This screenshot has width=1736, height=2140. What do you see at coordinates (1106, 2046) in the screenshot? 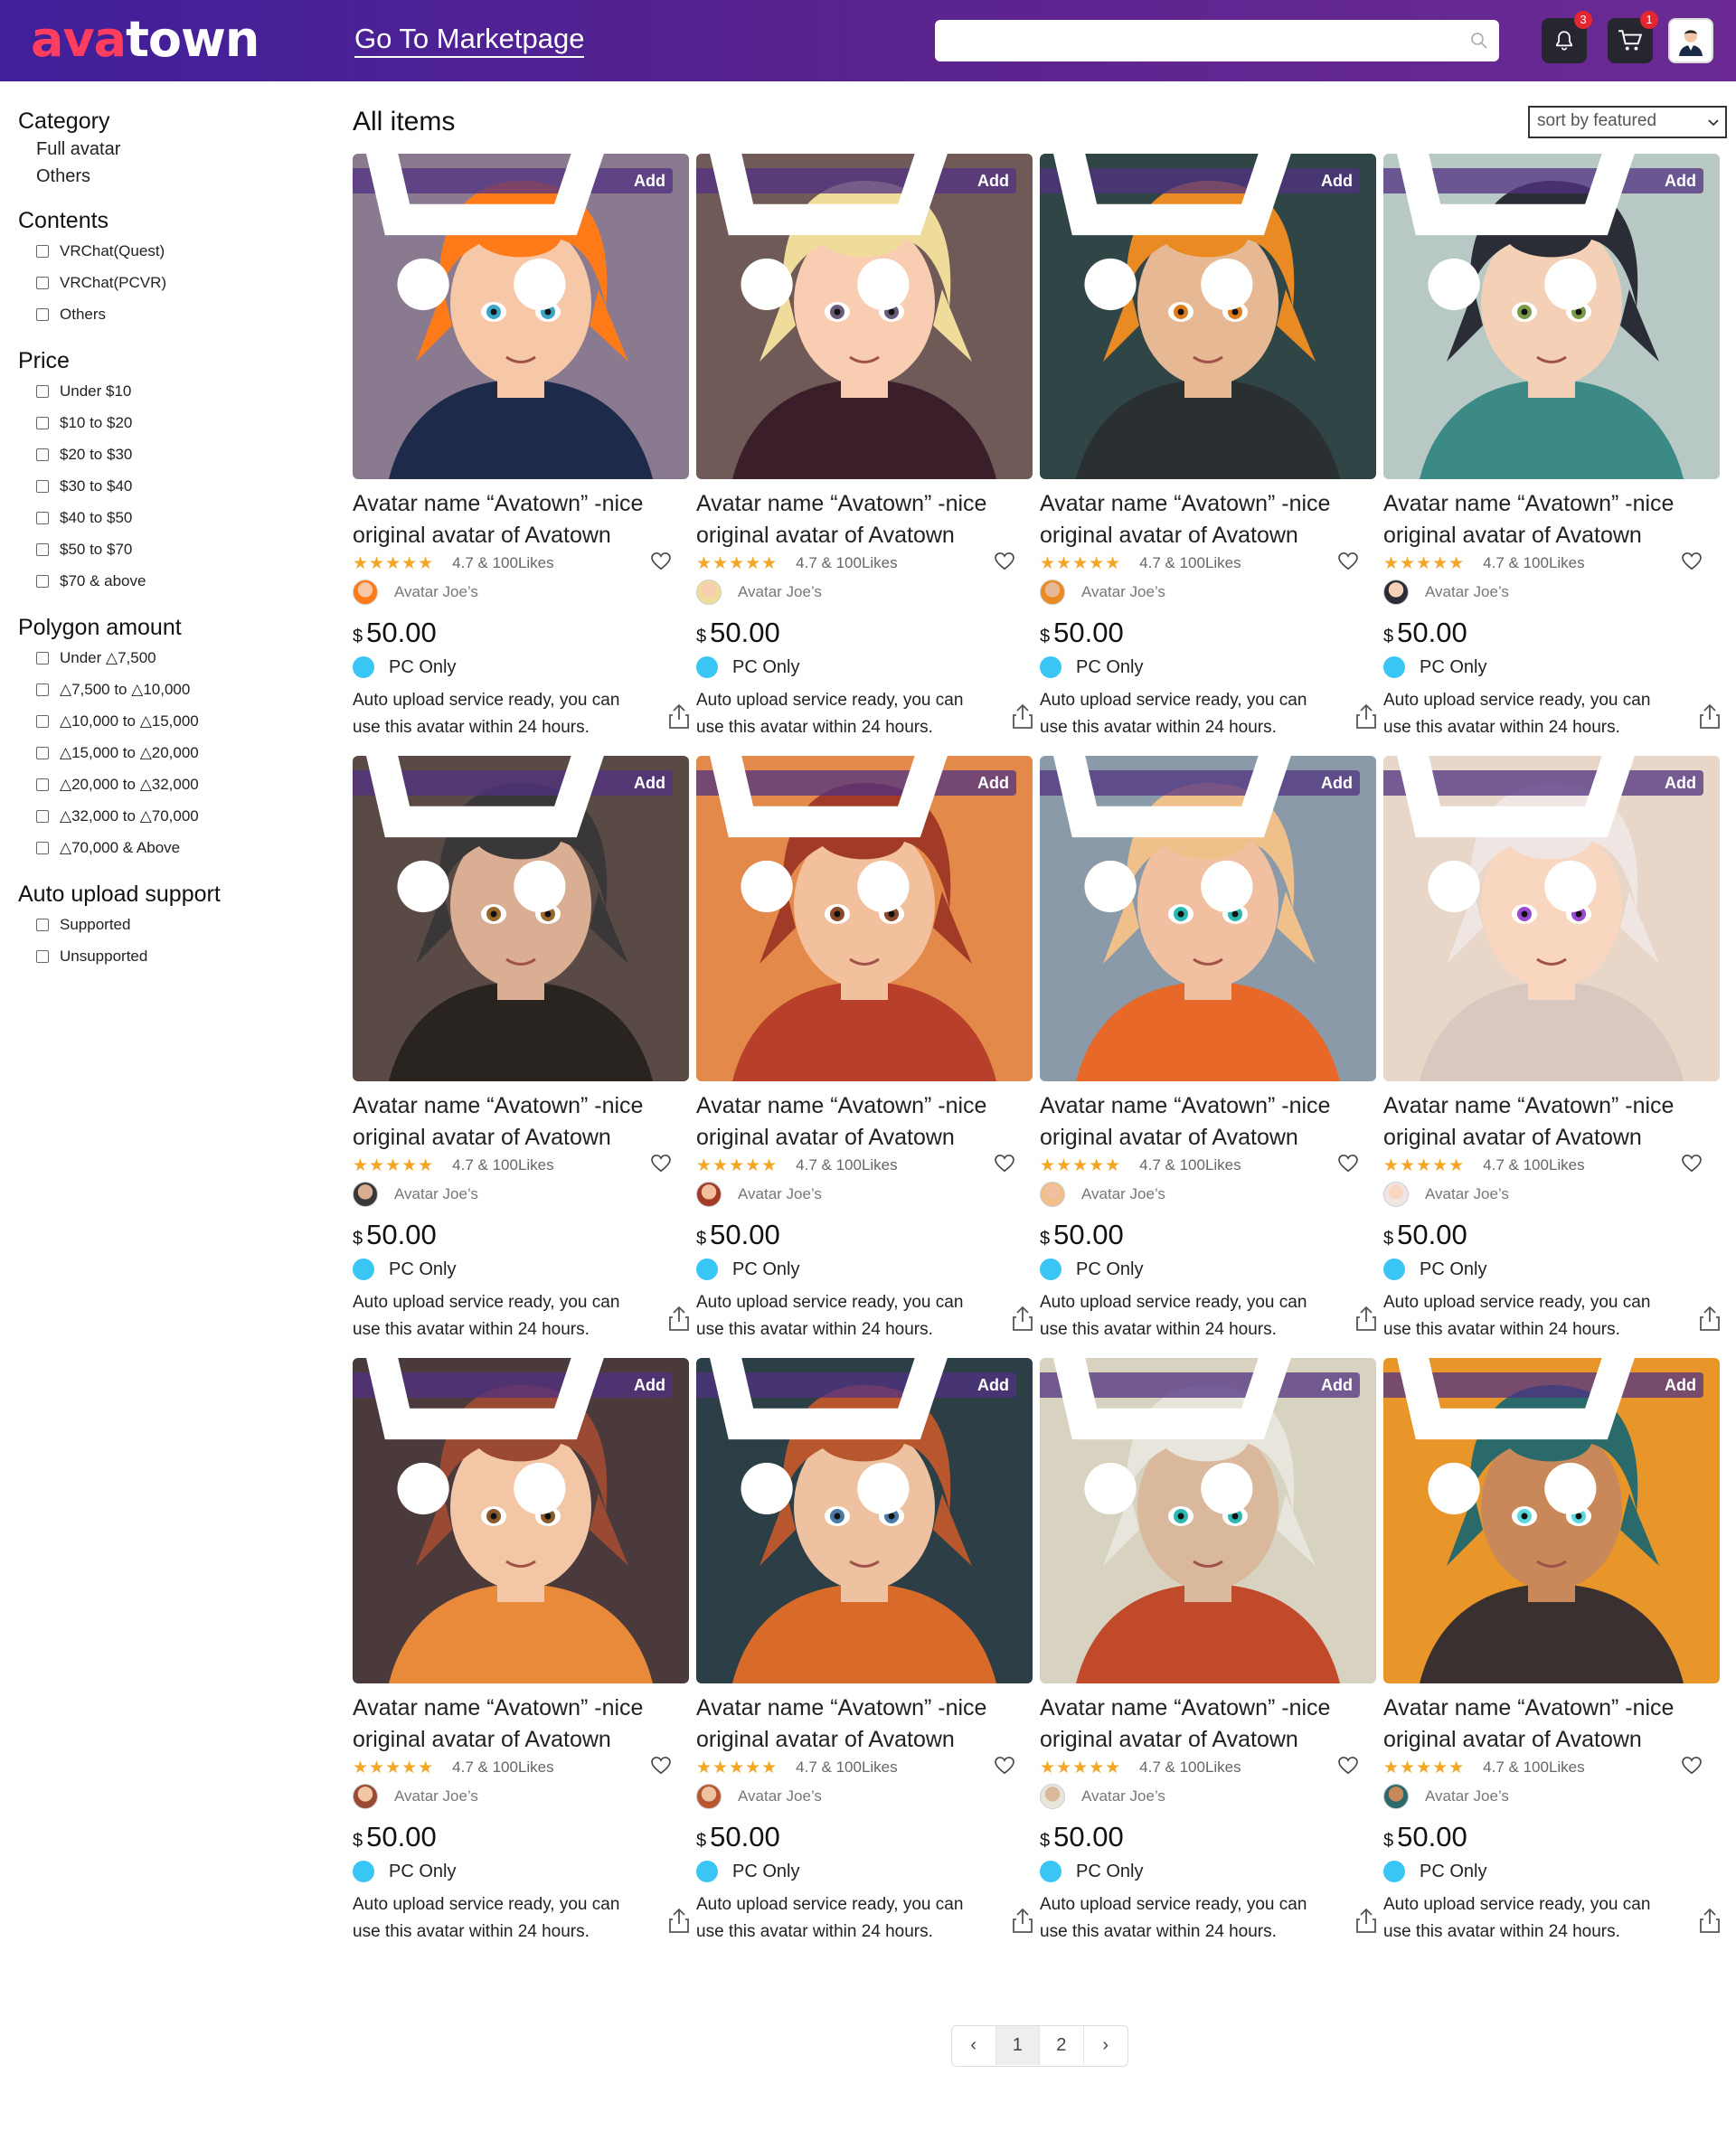
I see `next-page-button: ›` at bounding box center [1106, 2046].